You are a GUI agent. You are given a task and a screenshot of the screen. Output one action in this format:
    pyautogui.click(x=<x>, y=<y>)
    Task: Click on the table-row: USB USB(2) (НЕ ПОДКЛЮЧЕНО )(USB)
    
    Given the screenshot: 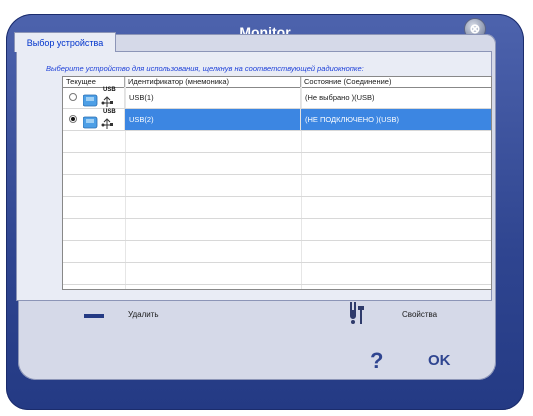 What is the action you would take?
    pyautogui.click(x=277, y=120)
    